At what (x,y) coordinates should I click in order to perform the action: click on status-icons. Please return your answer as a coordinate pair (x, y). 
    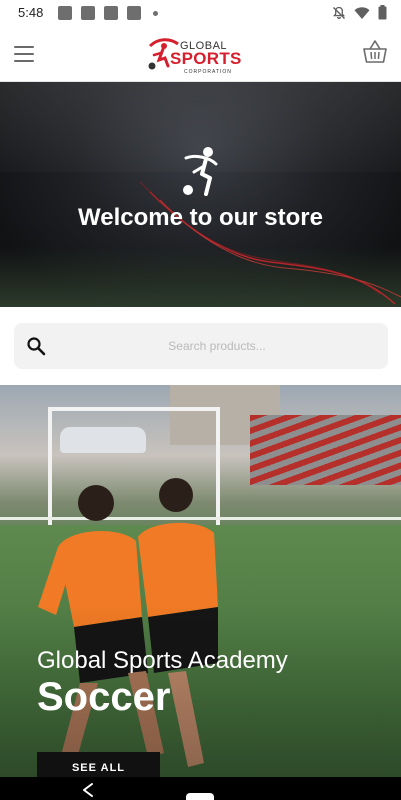
    Looking at the image, I should click on (359, 12).